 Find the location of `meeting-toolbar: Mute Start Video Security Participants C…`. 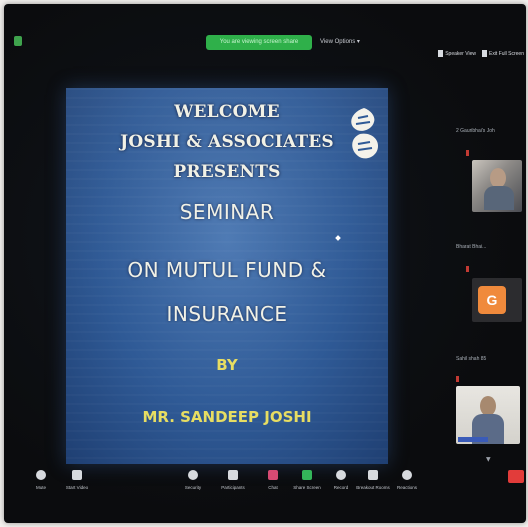

meeting-toolbar: Mute Start Video Security Participants C… is located at coordinates (265, 484).